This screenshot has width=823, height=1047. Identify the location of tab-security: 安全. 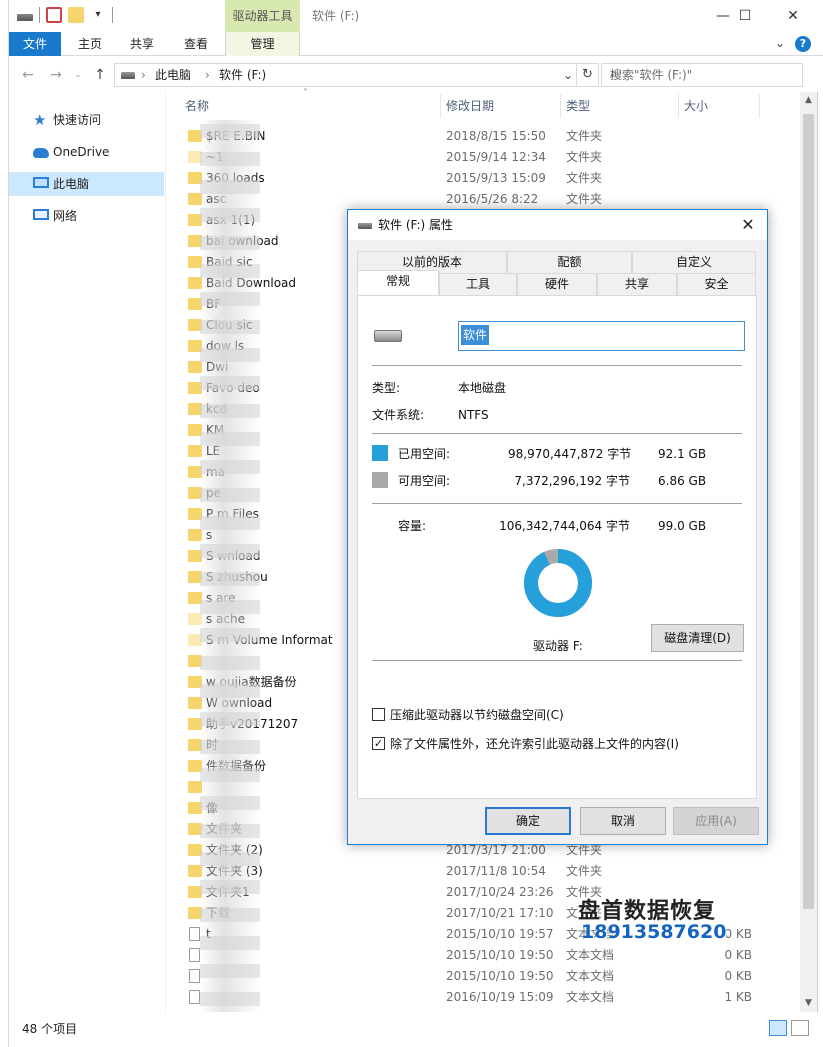
(716, 284).